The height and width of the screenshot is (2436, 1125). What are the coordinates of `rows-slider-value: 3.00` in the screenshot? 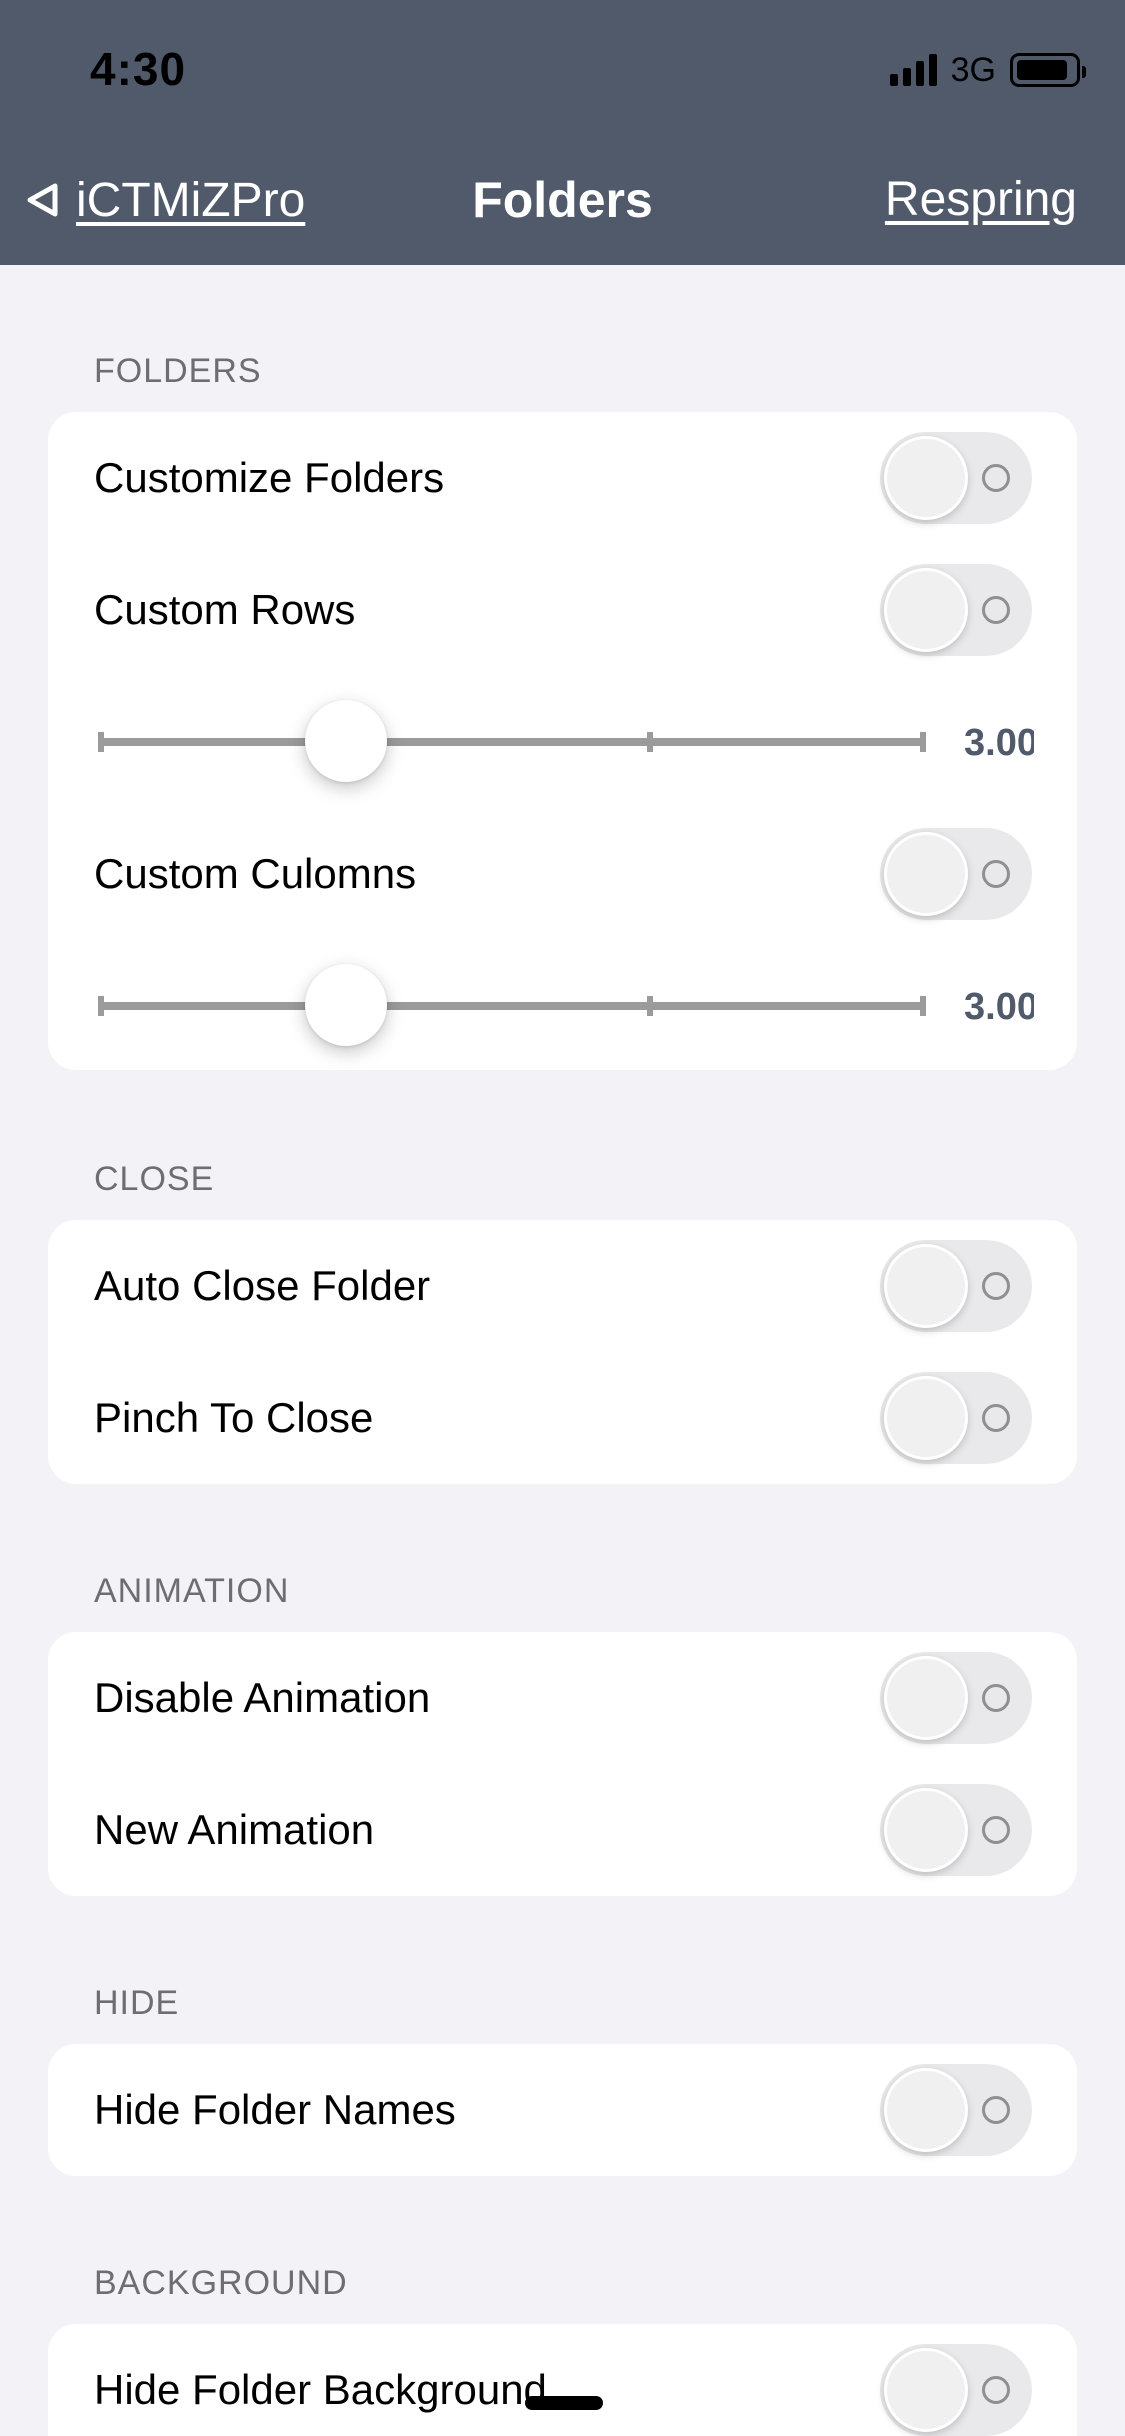 It's located at (999, 743).